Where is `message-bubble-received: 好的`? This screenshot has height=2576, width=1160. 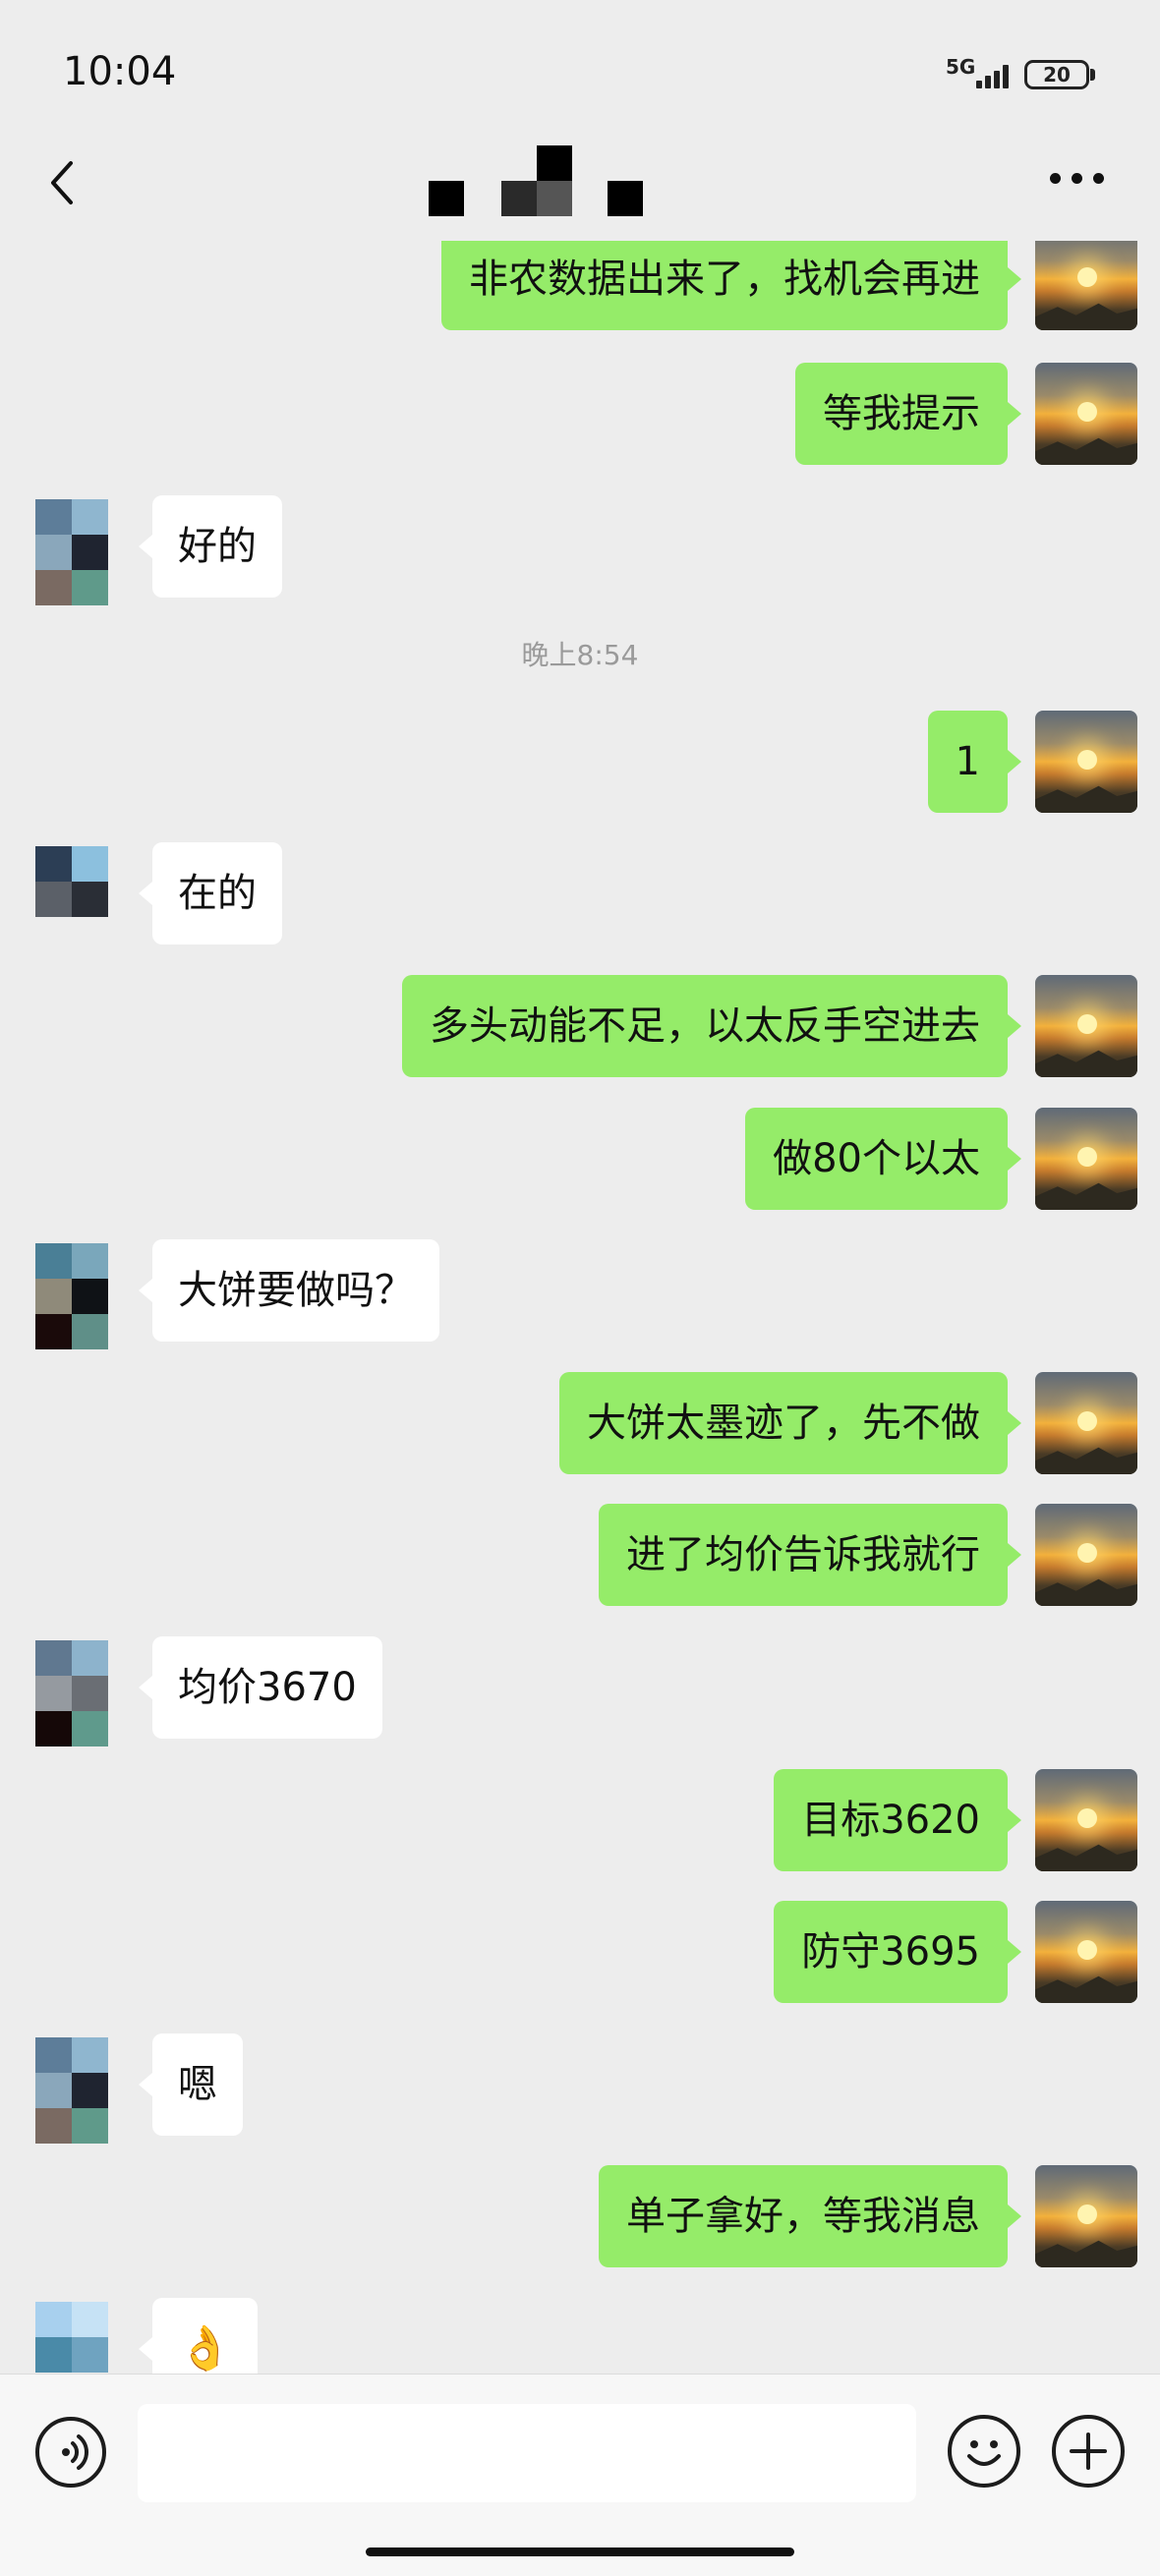 message-bubble-received: 好的 is located at coordinates (210, 546).